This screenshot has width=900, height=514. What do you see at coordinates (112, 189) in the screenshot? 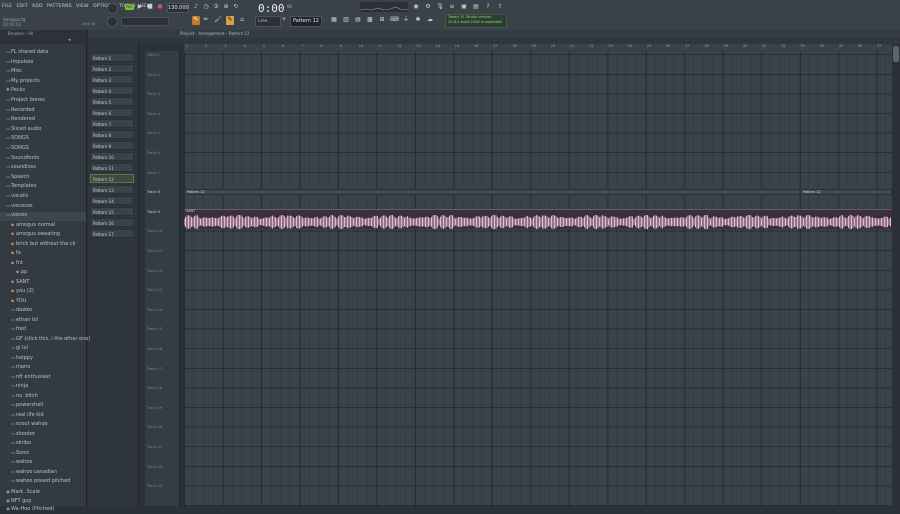
I see `pattern-item: Pattern 13` at bounding box center [112, 189].